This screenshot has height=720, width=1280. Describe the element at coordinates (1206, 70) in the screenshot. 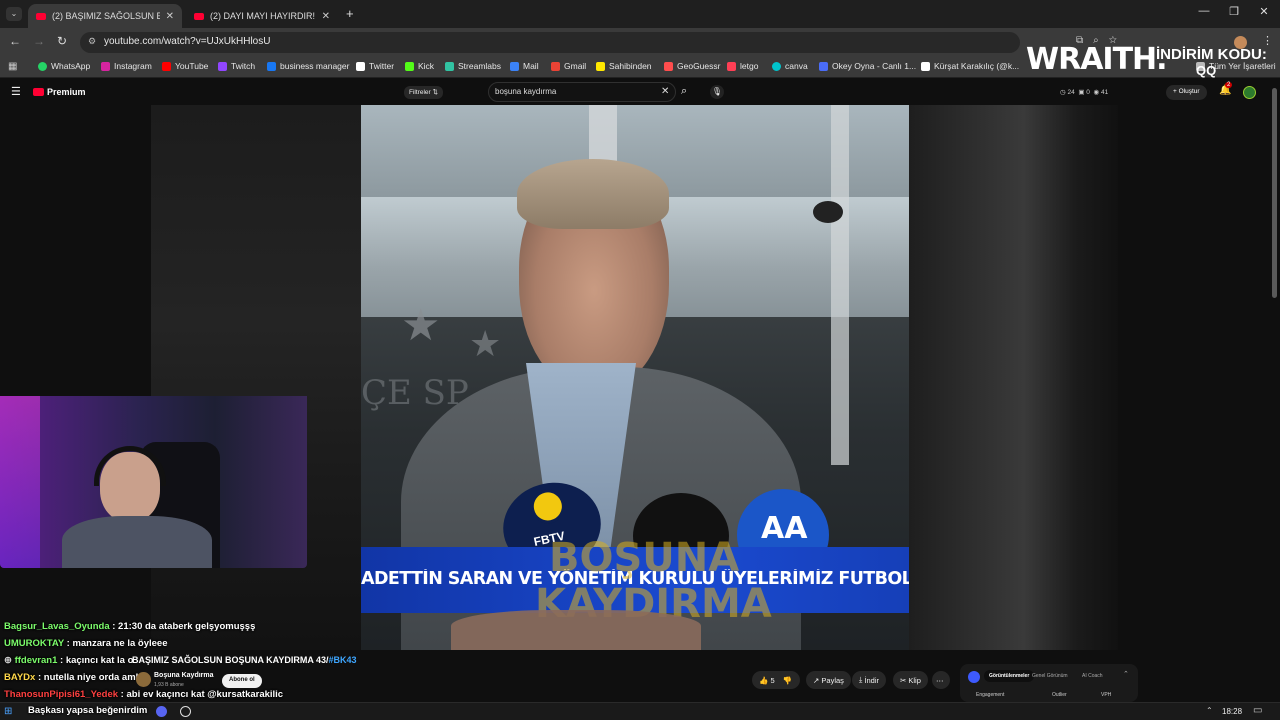

I see `promo-code: QQ` at that location.